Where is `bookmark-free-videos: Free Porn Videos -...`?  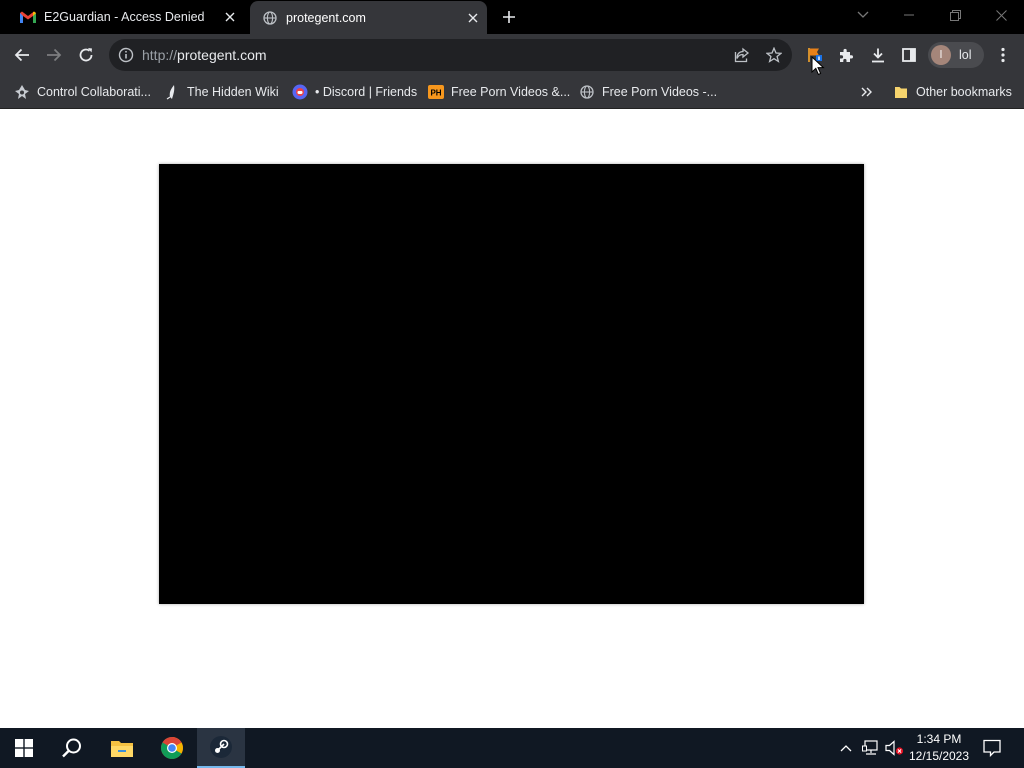
bookmark-free-videos: Free Porn Videos -... is located at coordinates (648, 92).